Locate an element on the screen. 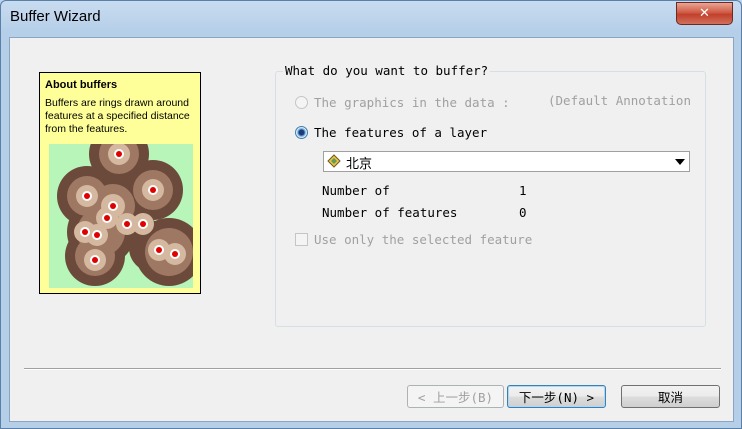  selected-only-label: Use only the selected feature is located at coordinates (423, 239).